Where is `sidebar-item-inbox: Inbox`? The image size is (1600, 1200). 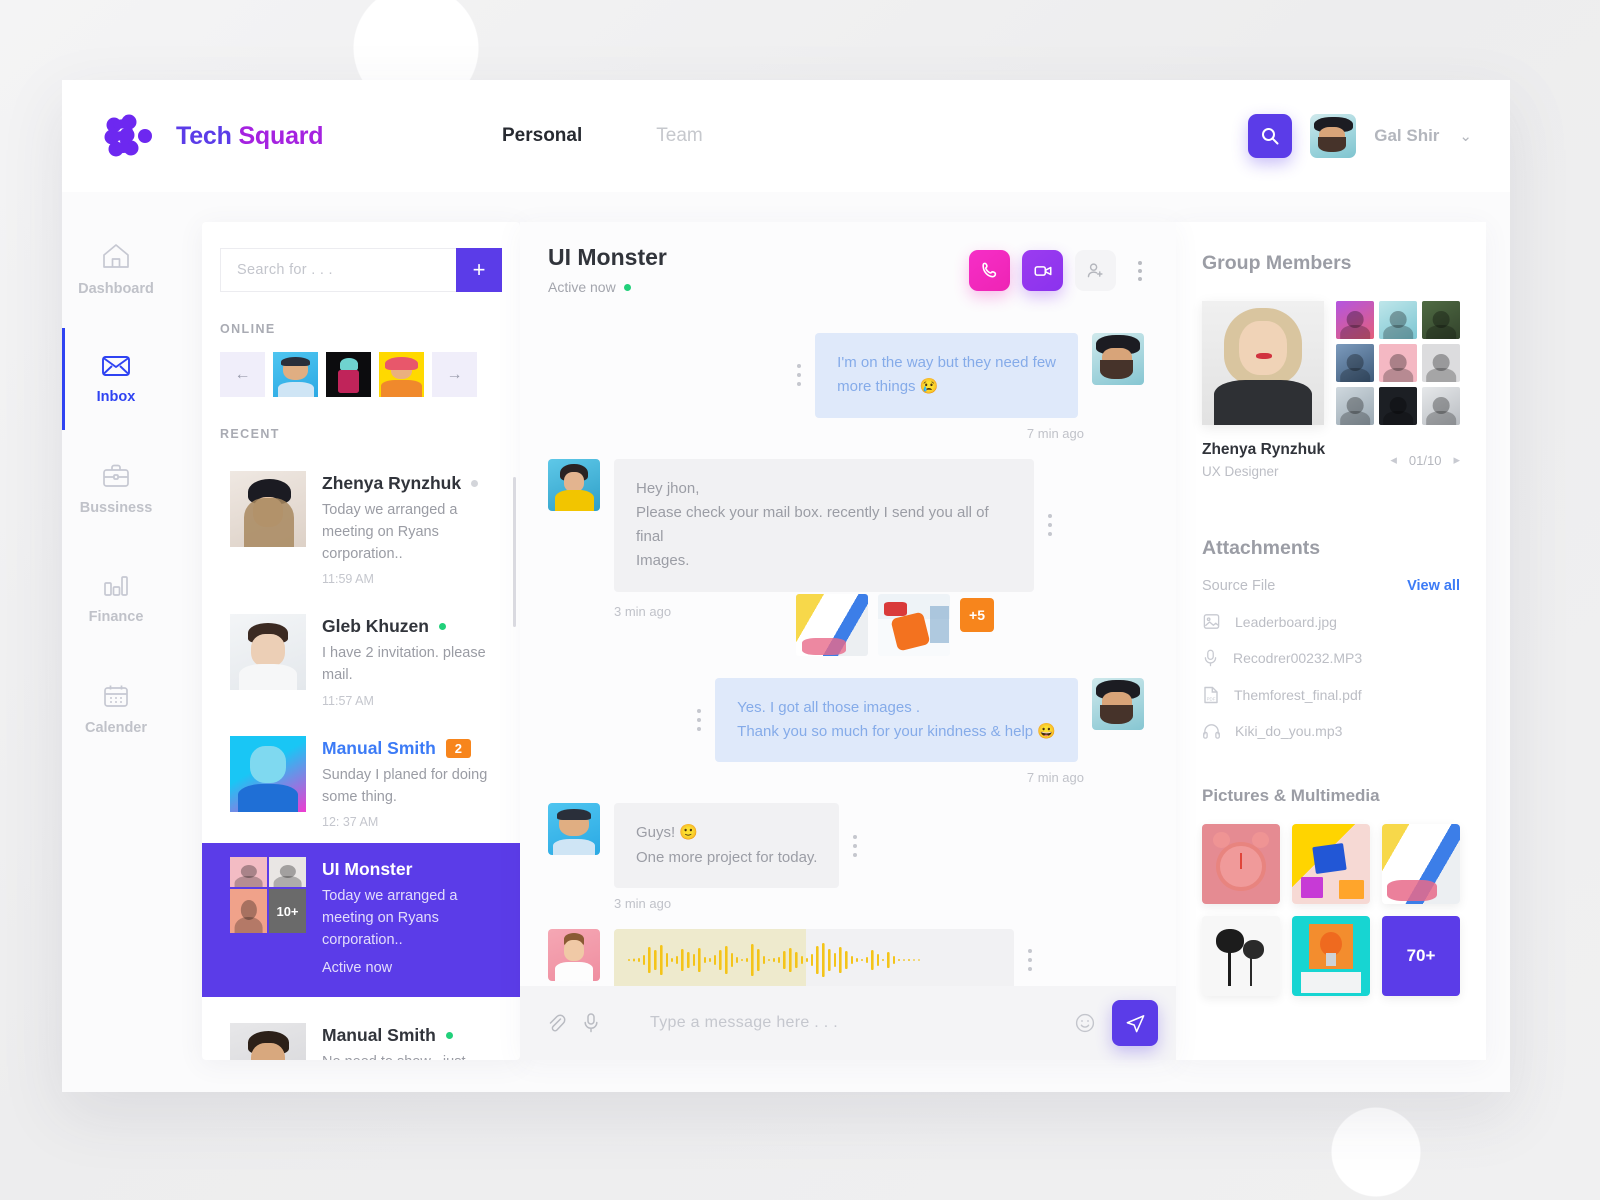
sidebar-item-inbox: Inbox is located at coordinates (116, 379).